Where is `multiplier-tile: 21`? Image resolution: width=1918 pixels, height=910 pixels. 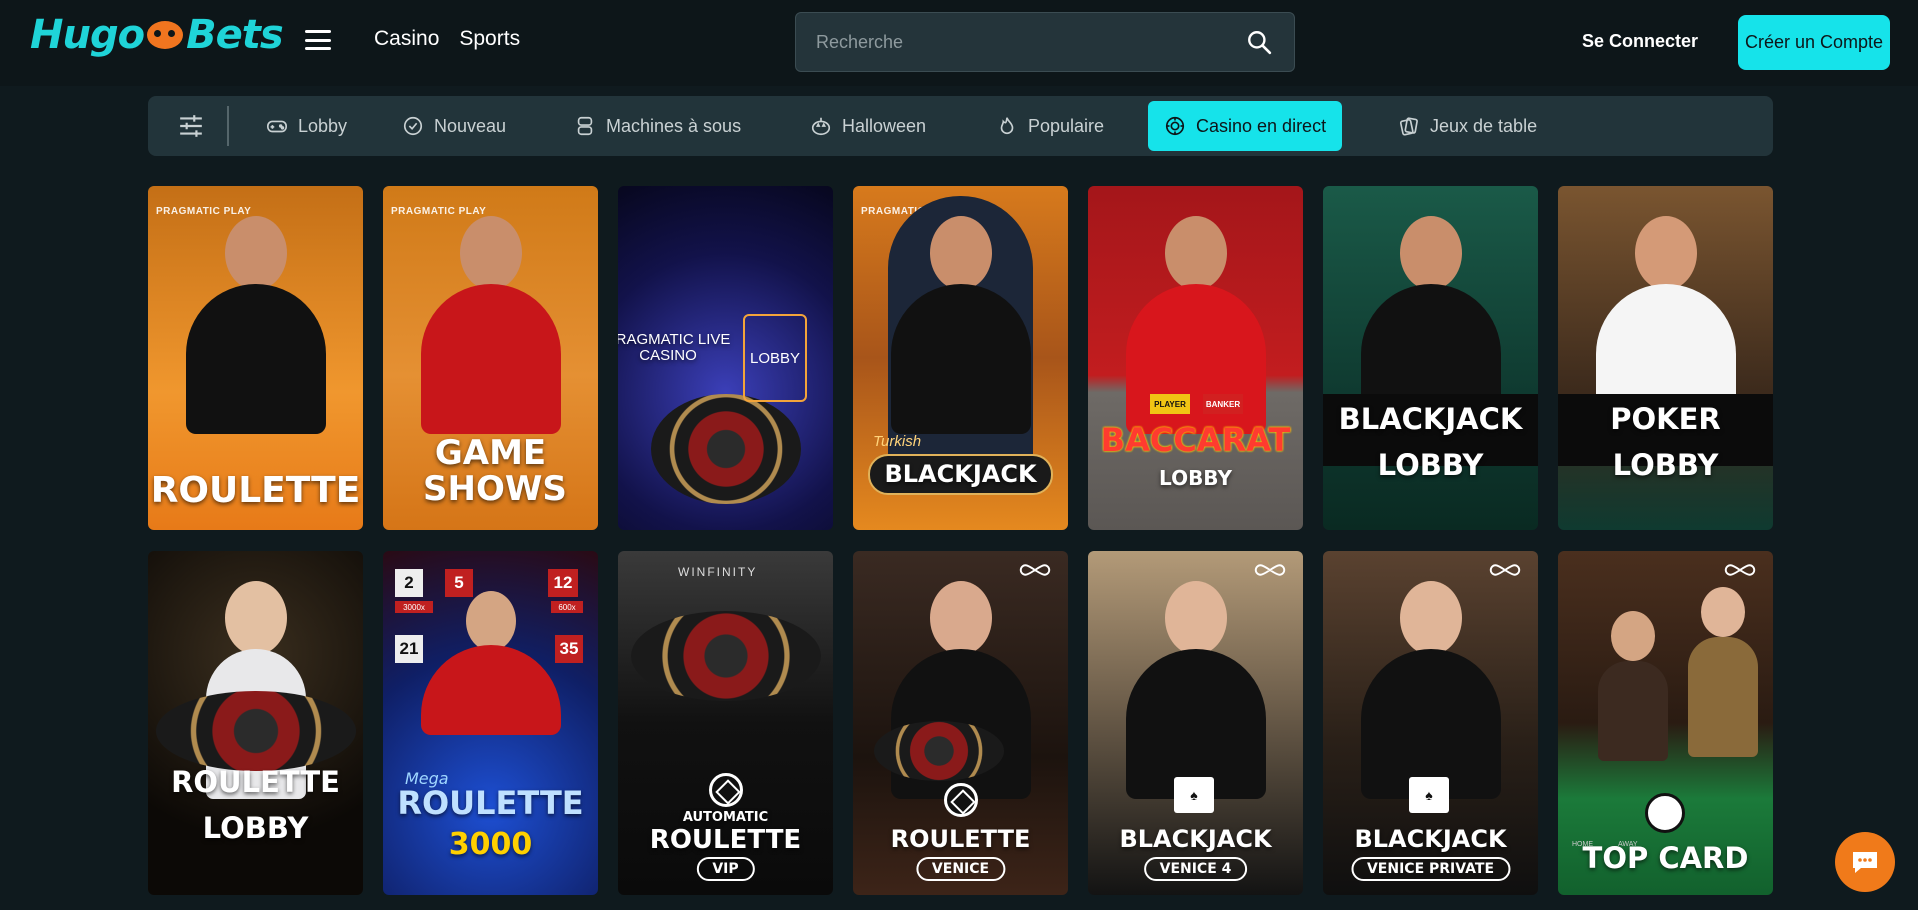
multiplier-tile: 21 is located at coordinates (409, 649).